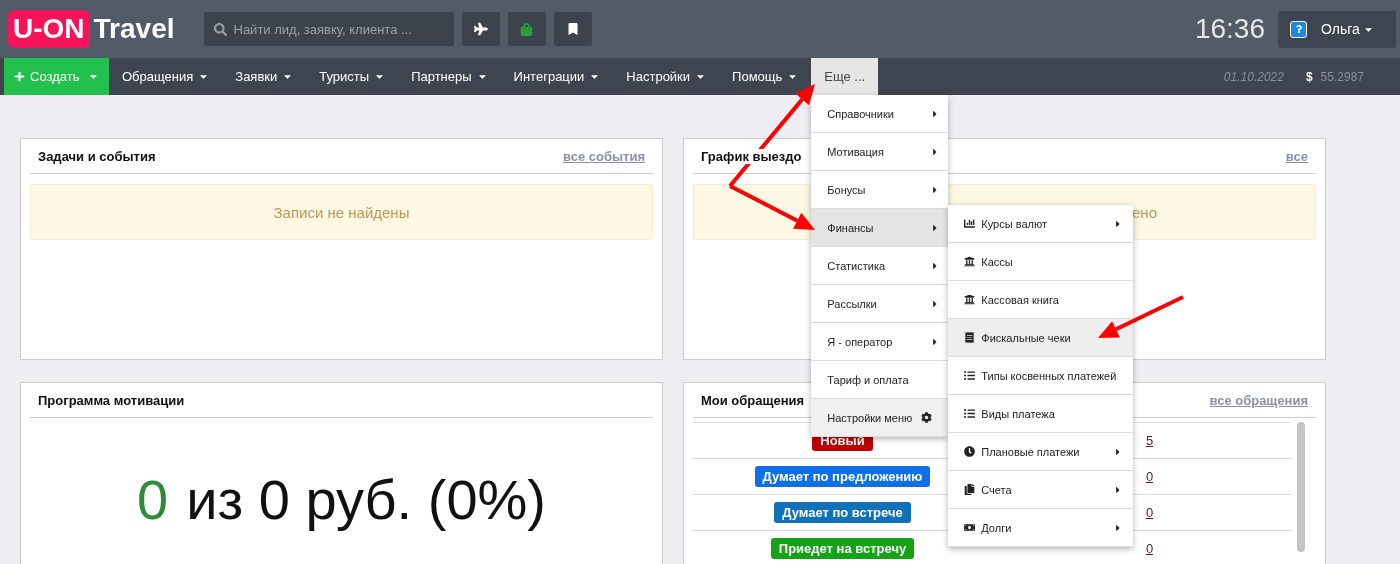  I want to click on panel-title: Мои обращения, so click(753, 400).